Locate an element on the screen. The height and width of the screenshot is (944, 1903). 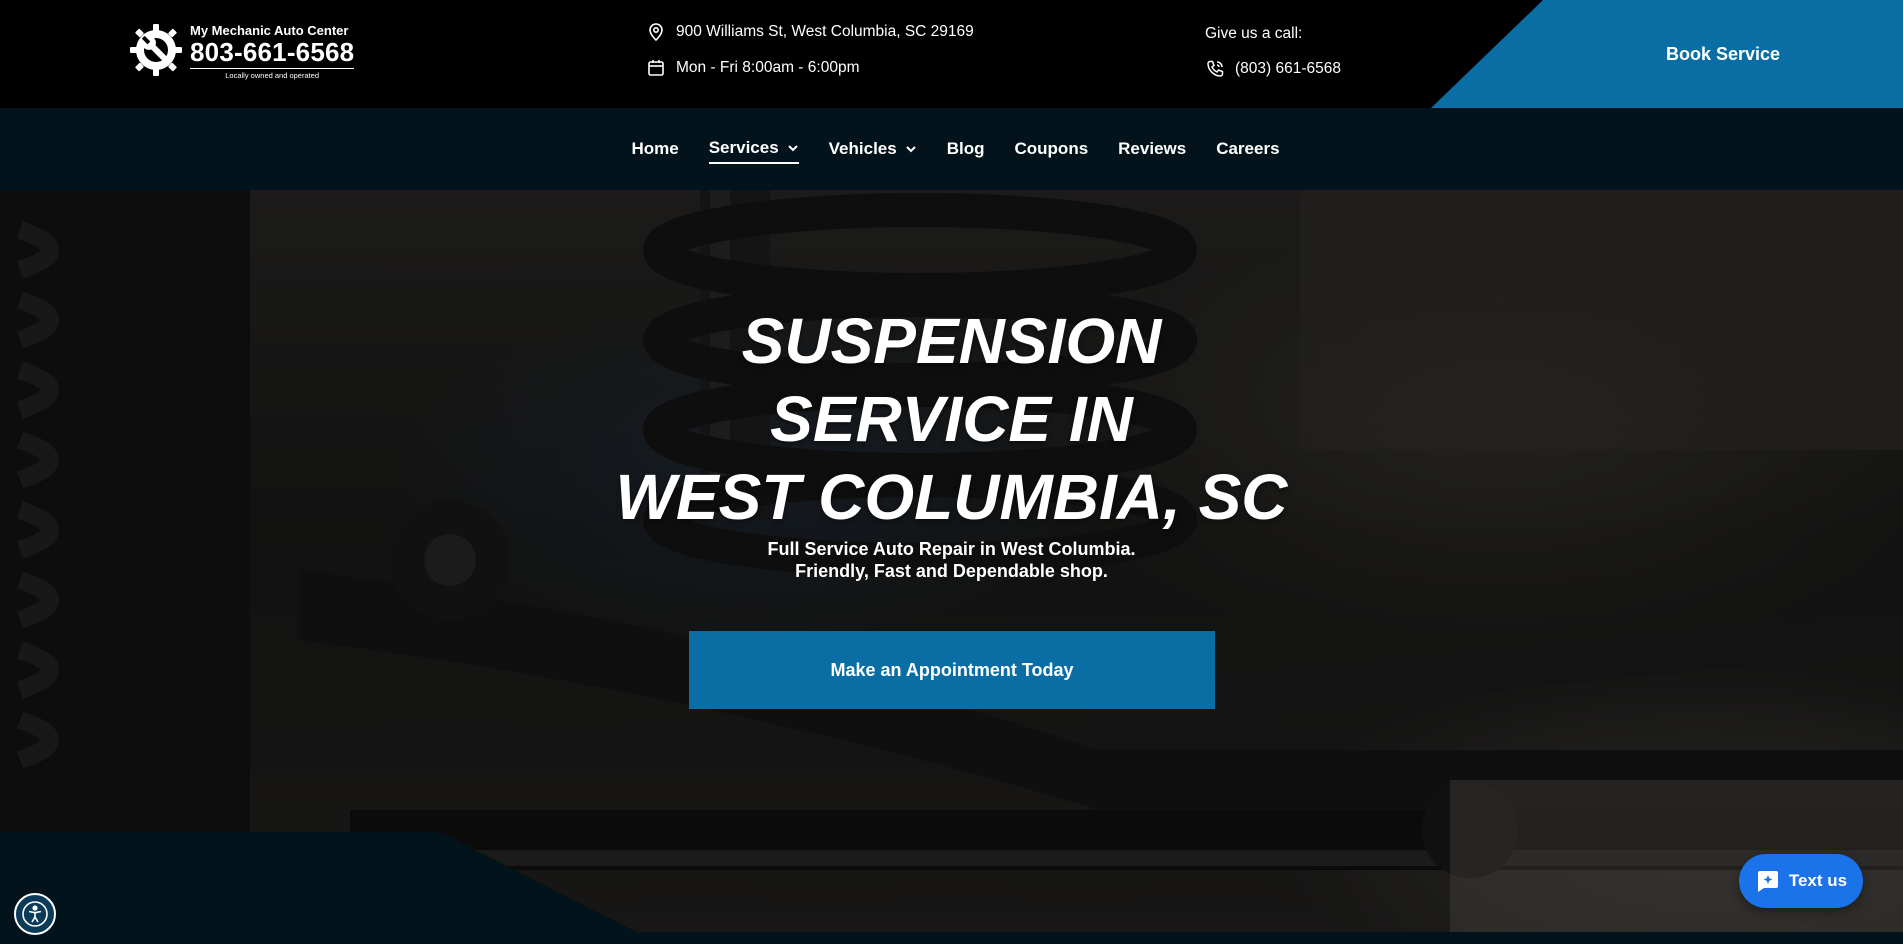
nav-item-vehicles: Vehicles is located at coordinates (873, 149).